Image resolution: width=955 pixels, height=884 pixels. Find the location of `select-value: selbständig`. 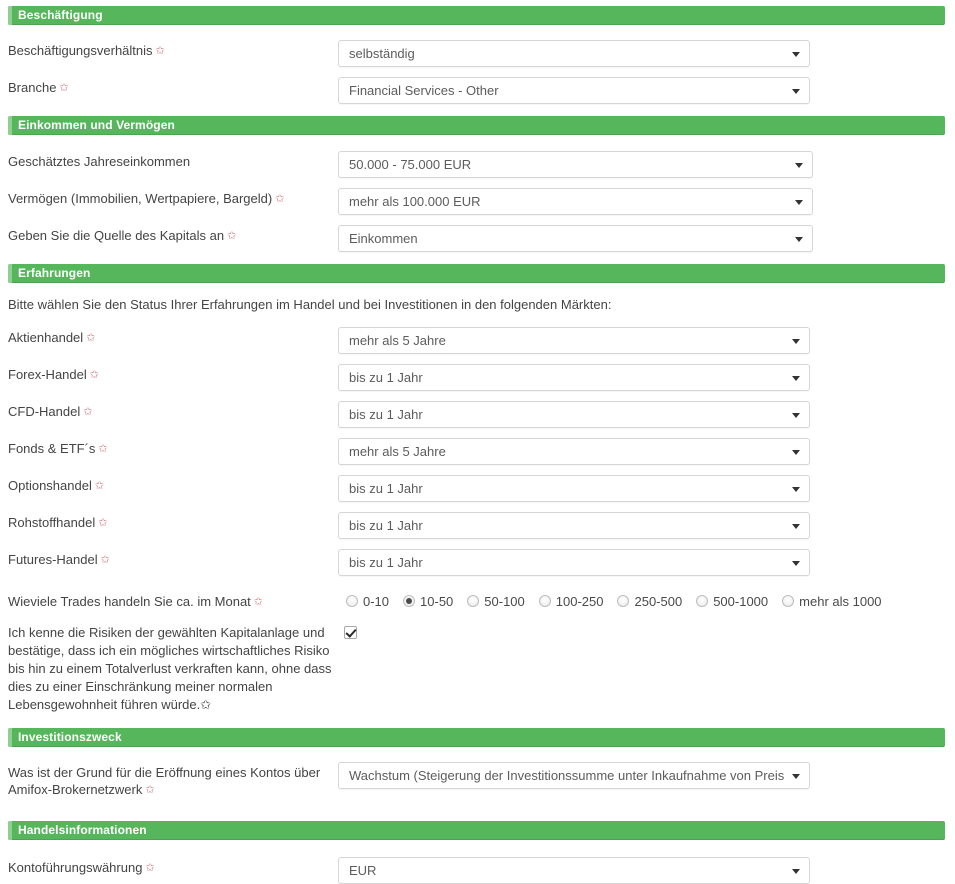

select-value: selbständig is located at coordinates (382, 53).